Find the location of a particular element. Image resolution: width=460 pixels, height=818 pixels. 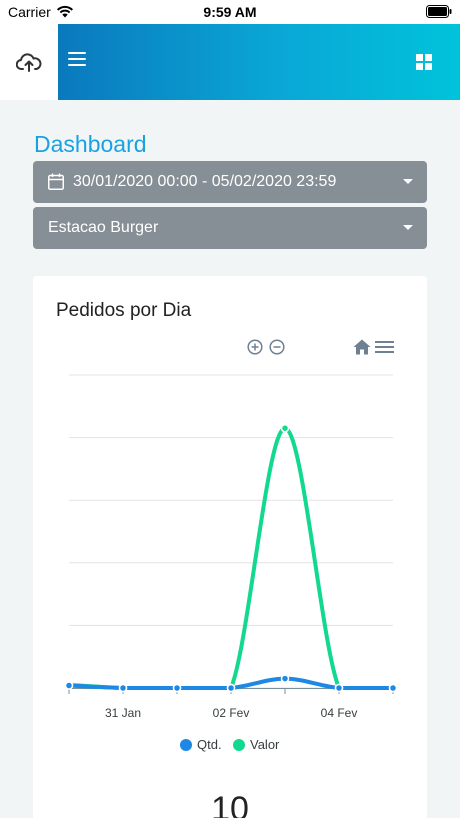

status-time: 9:59 AM is located at coordinates (230, 12).